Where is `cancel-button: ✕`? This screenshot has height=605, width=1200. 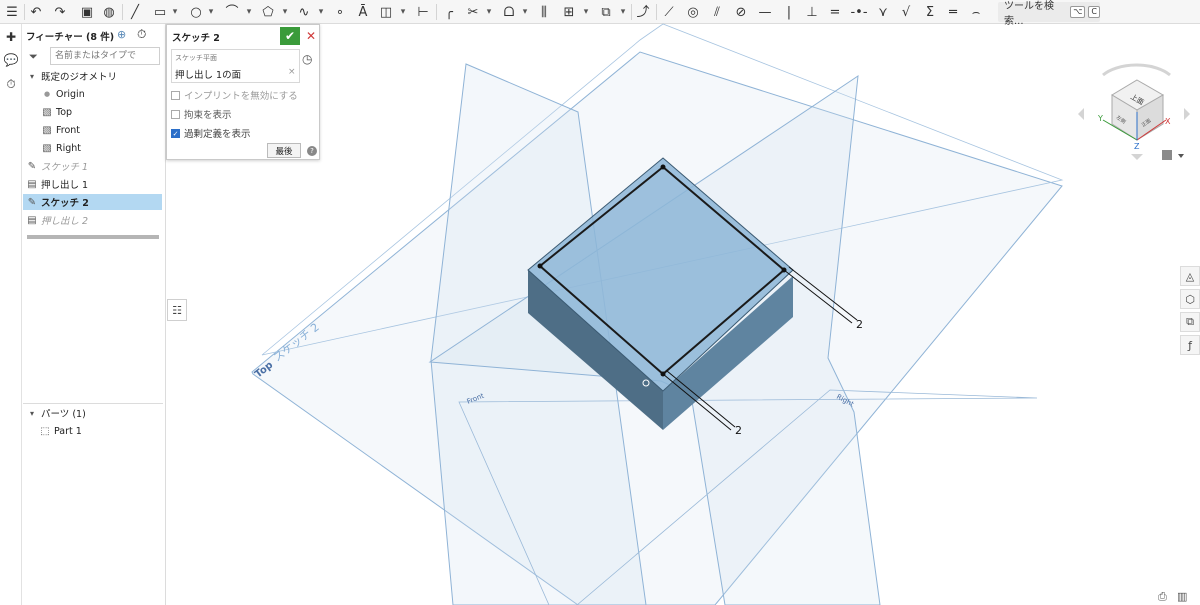
cancel-button: ✕ is located at coordinates (311, 36).